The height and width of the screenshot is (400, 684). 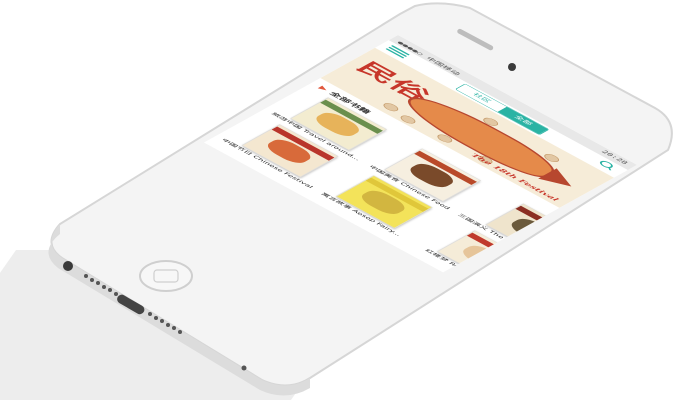 What do you see at coordinates (512, 67) in the screenshot?
I see `camera-icon` at bounding box center [512, 67].